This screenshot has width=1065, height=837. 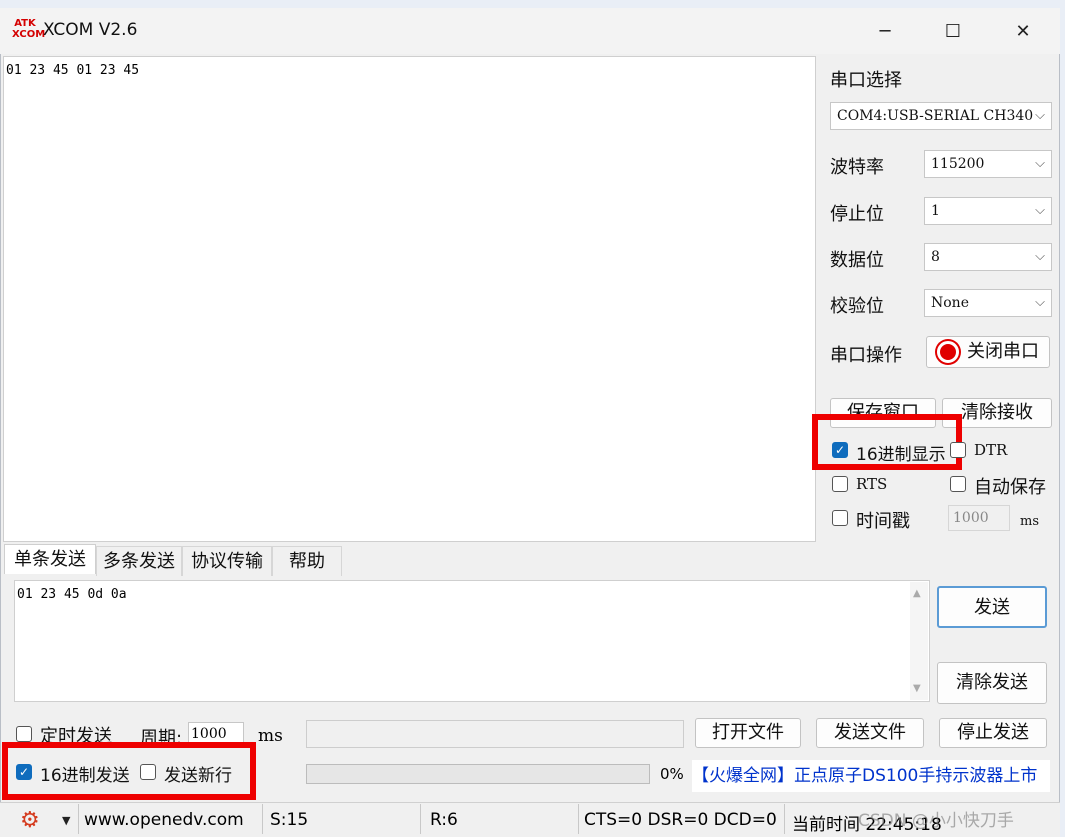 What do you see at coordinates (840, 518) in the screenshot?
I see `timestamp-checkbox` at bounding box center [840, 518].